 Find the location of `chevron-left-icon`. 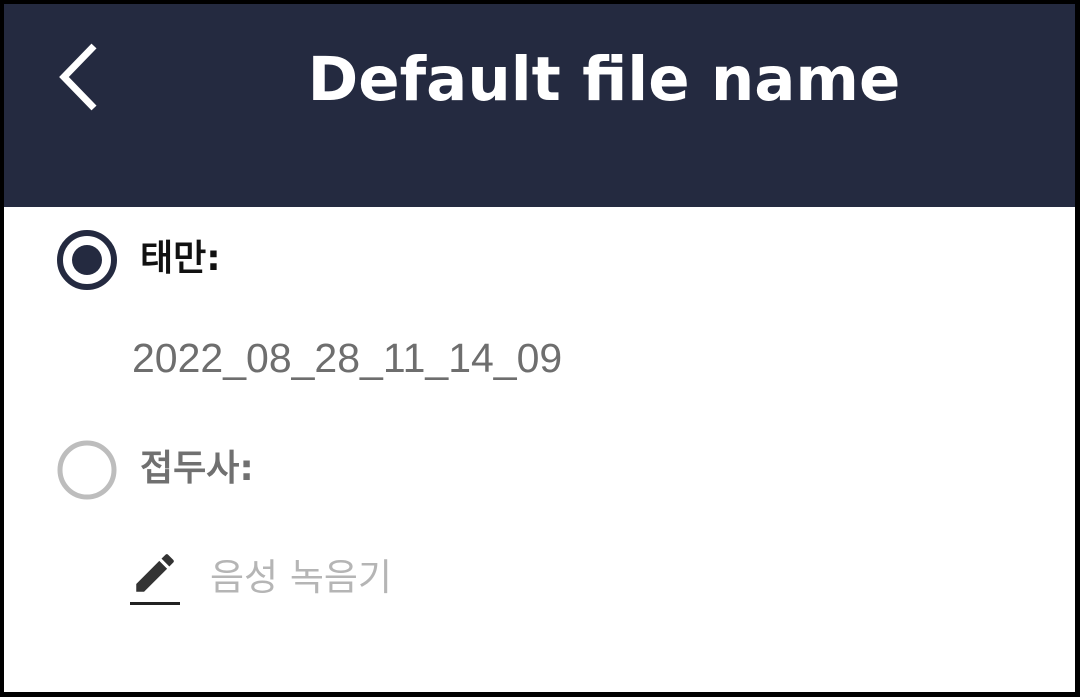

chevron-left-icon is located at coordinates (78, 77).